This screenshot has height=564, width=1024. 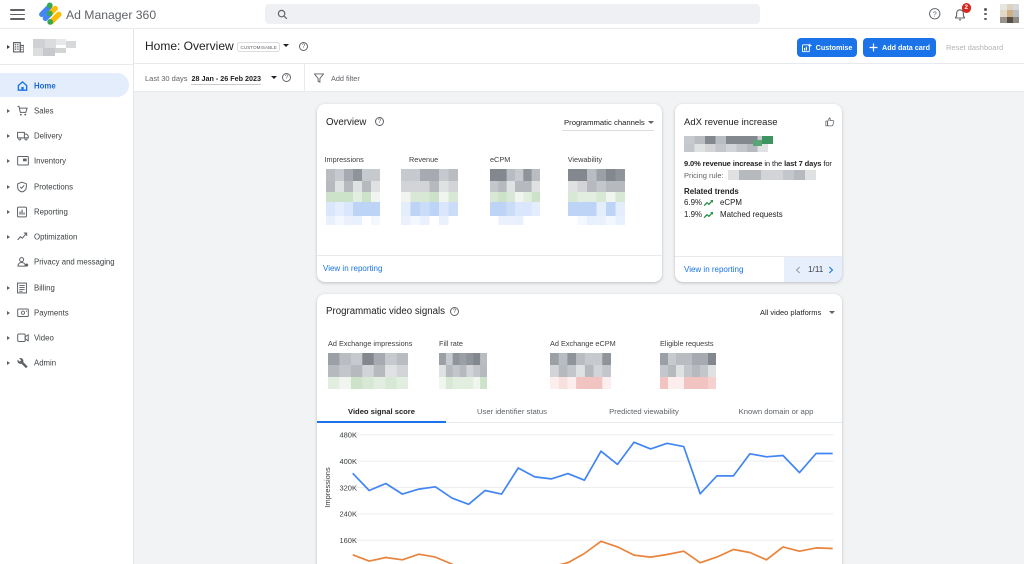 I want to click on svg-text: Impressions, so click(x=327, y=487).